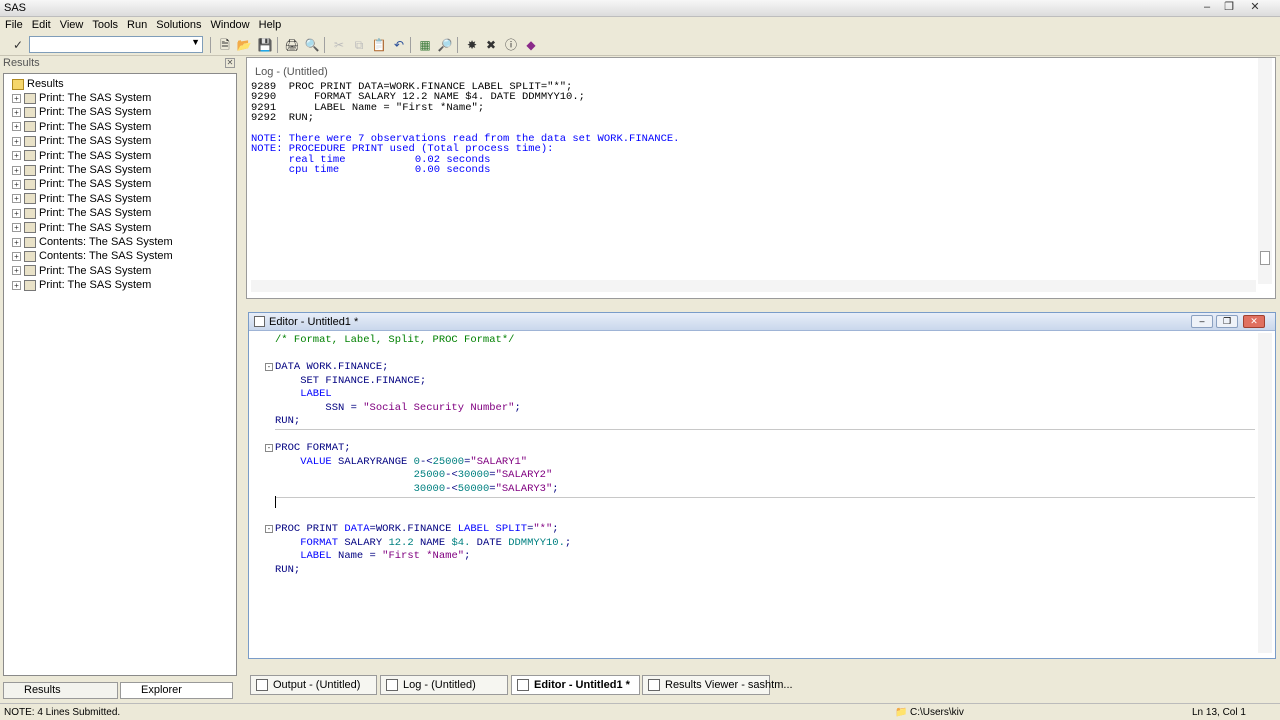 The width and height of the screenshot is (1280, 720). I want to click on editor-line: DATA WORK.FINANCE;, so click(331, 367).